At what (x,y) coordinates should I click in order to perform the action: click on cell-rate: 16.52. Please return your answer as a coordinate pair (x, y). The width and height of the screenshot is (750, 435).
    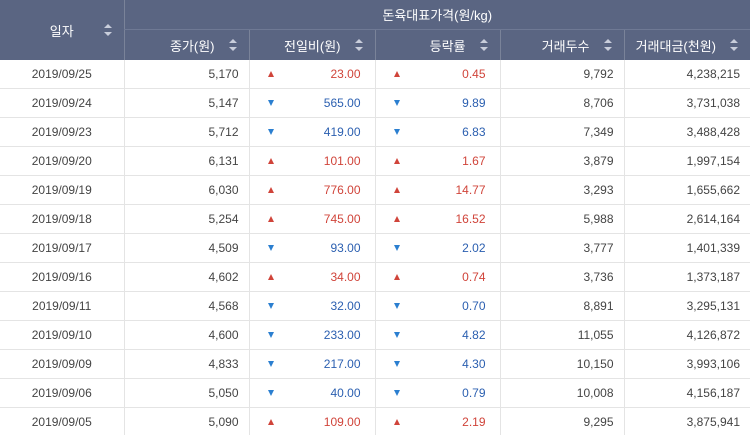
    Looking at the image, I should click on (437, 219).